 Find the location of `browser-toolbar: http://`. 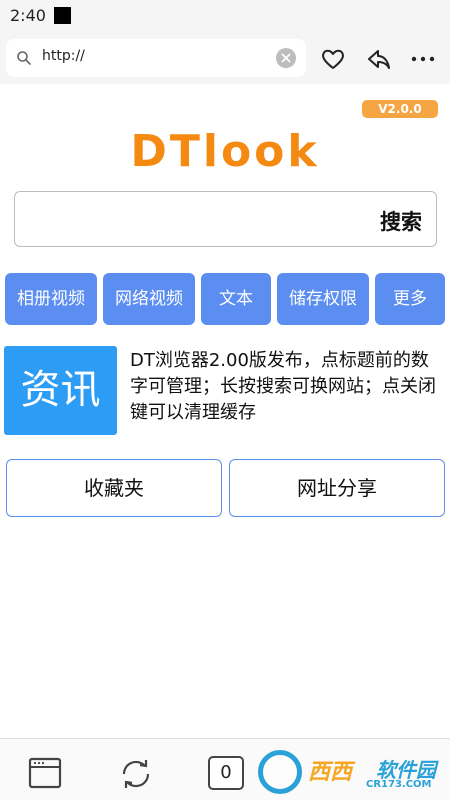

browser-toolbar: http:// is located at coordinates (225, 58).